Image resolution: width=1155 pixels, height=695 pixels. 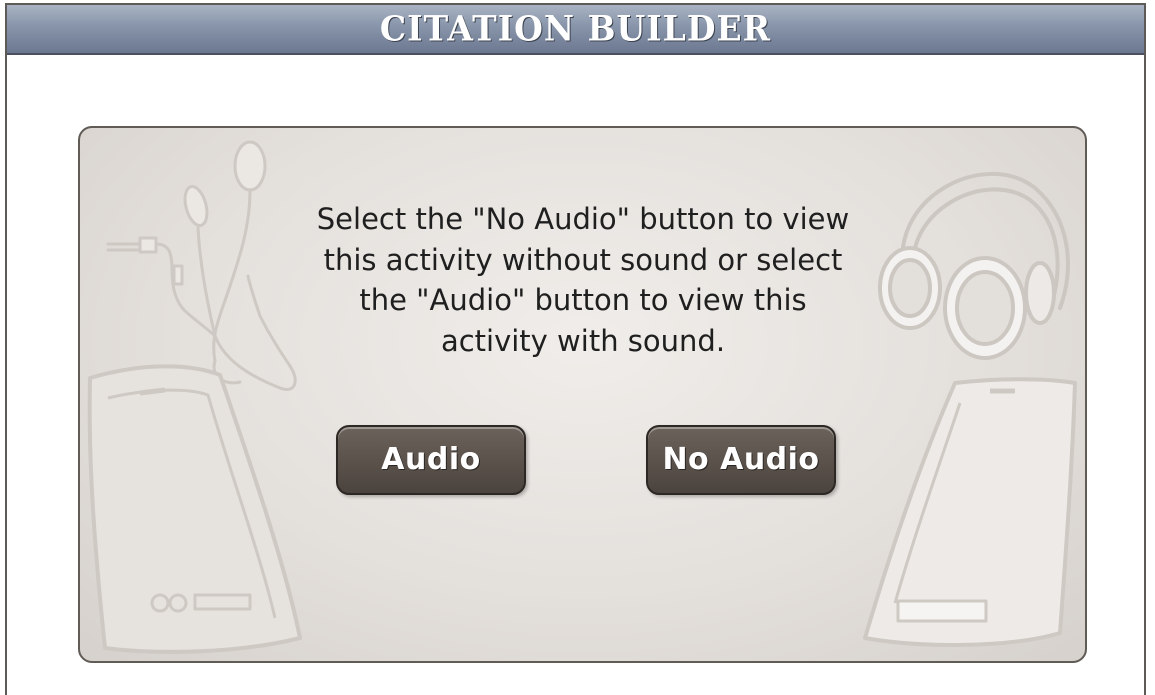 I want to click on title-bar: CITATION BUILDER, so click(x=575, y=30).